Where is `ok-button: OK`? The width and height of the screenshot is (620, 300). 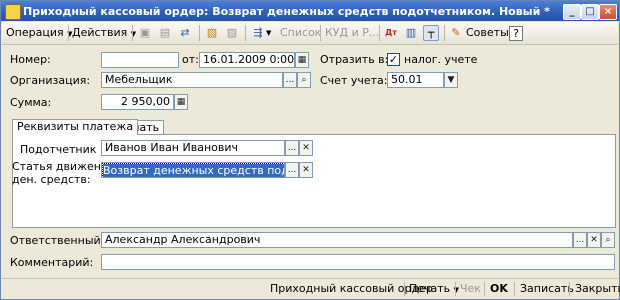
ok-button: OK is located at coordinates (499, 289).